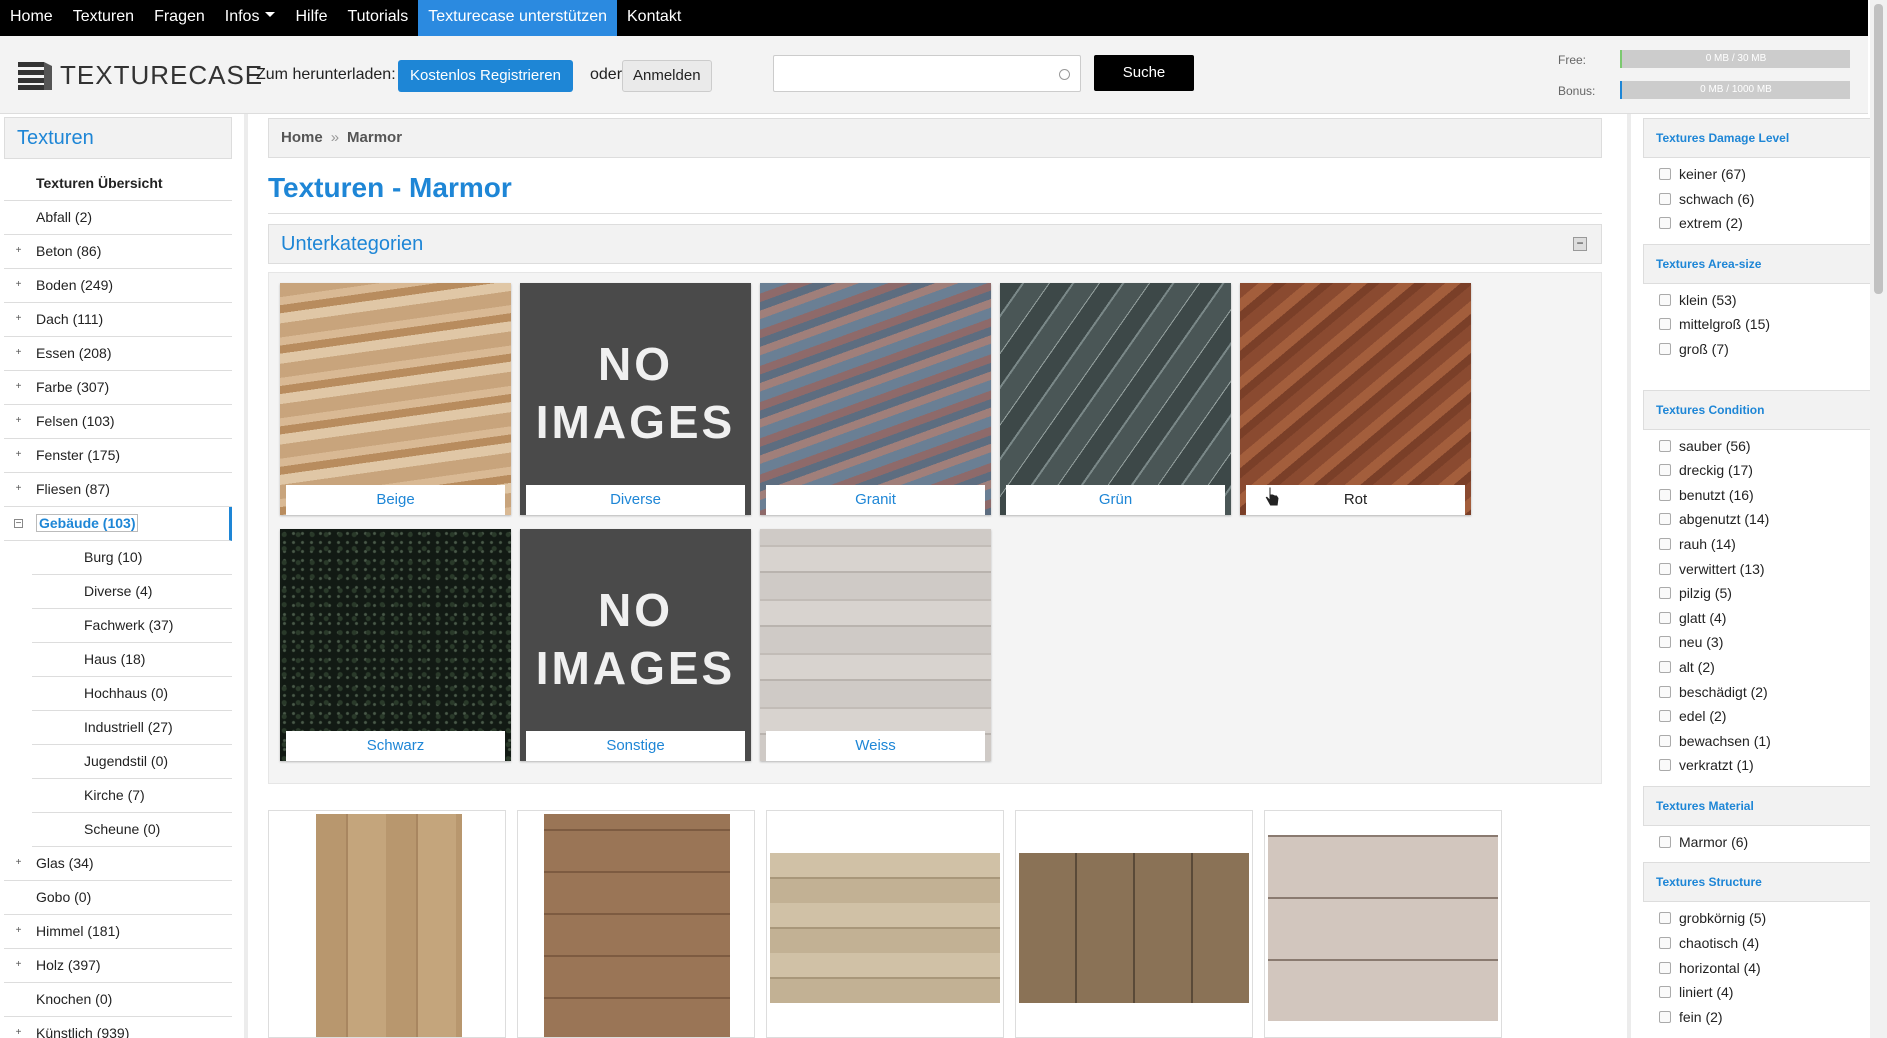 Image resolution: width=1887 pixels, height=1038 pixels. I want to click on filter-option: mittelgroß (15), so click(1765, 324).